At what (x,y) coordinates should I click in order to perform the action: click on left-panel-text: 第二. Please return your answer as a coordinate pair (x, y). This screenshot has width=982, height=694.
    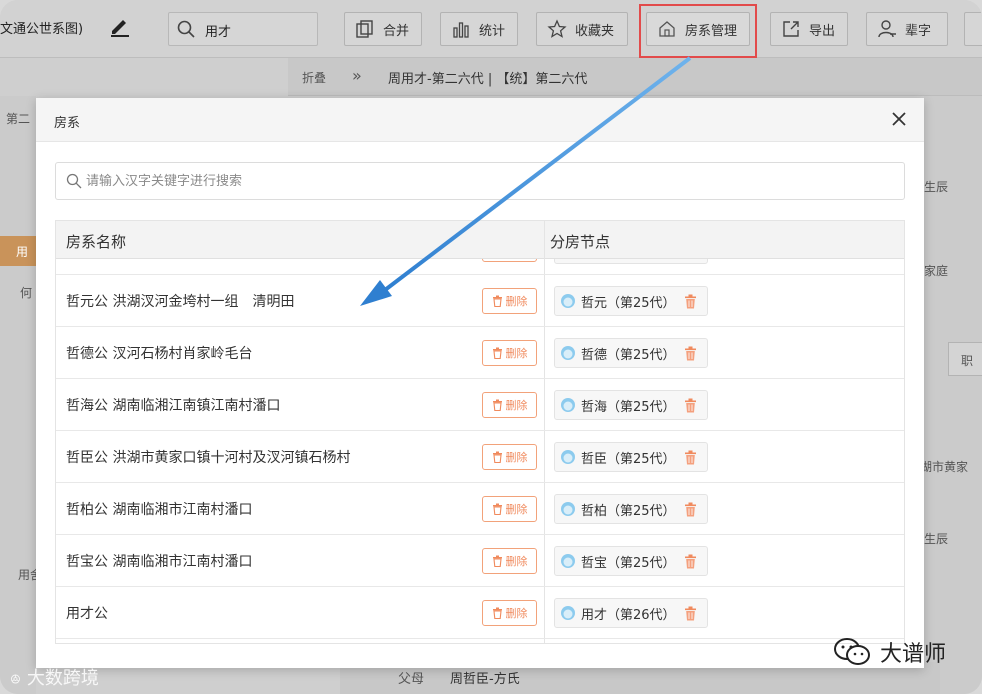
    Looking at the image, I should click on (18, 119).